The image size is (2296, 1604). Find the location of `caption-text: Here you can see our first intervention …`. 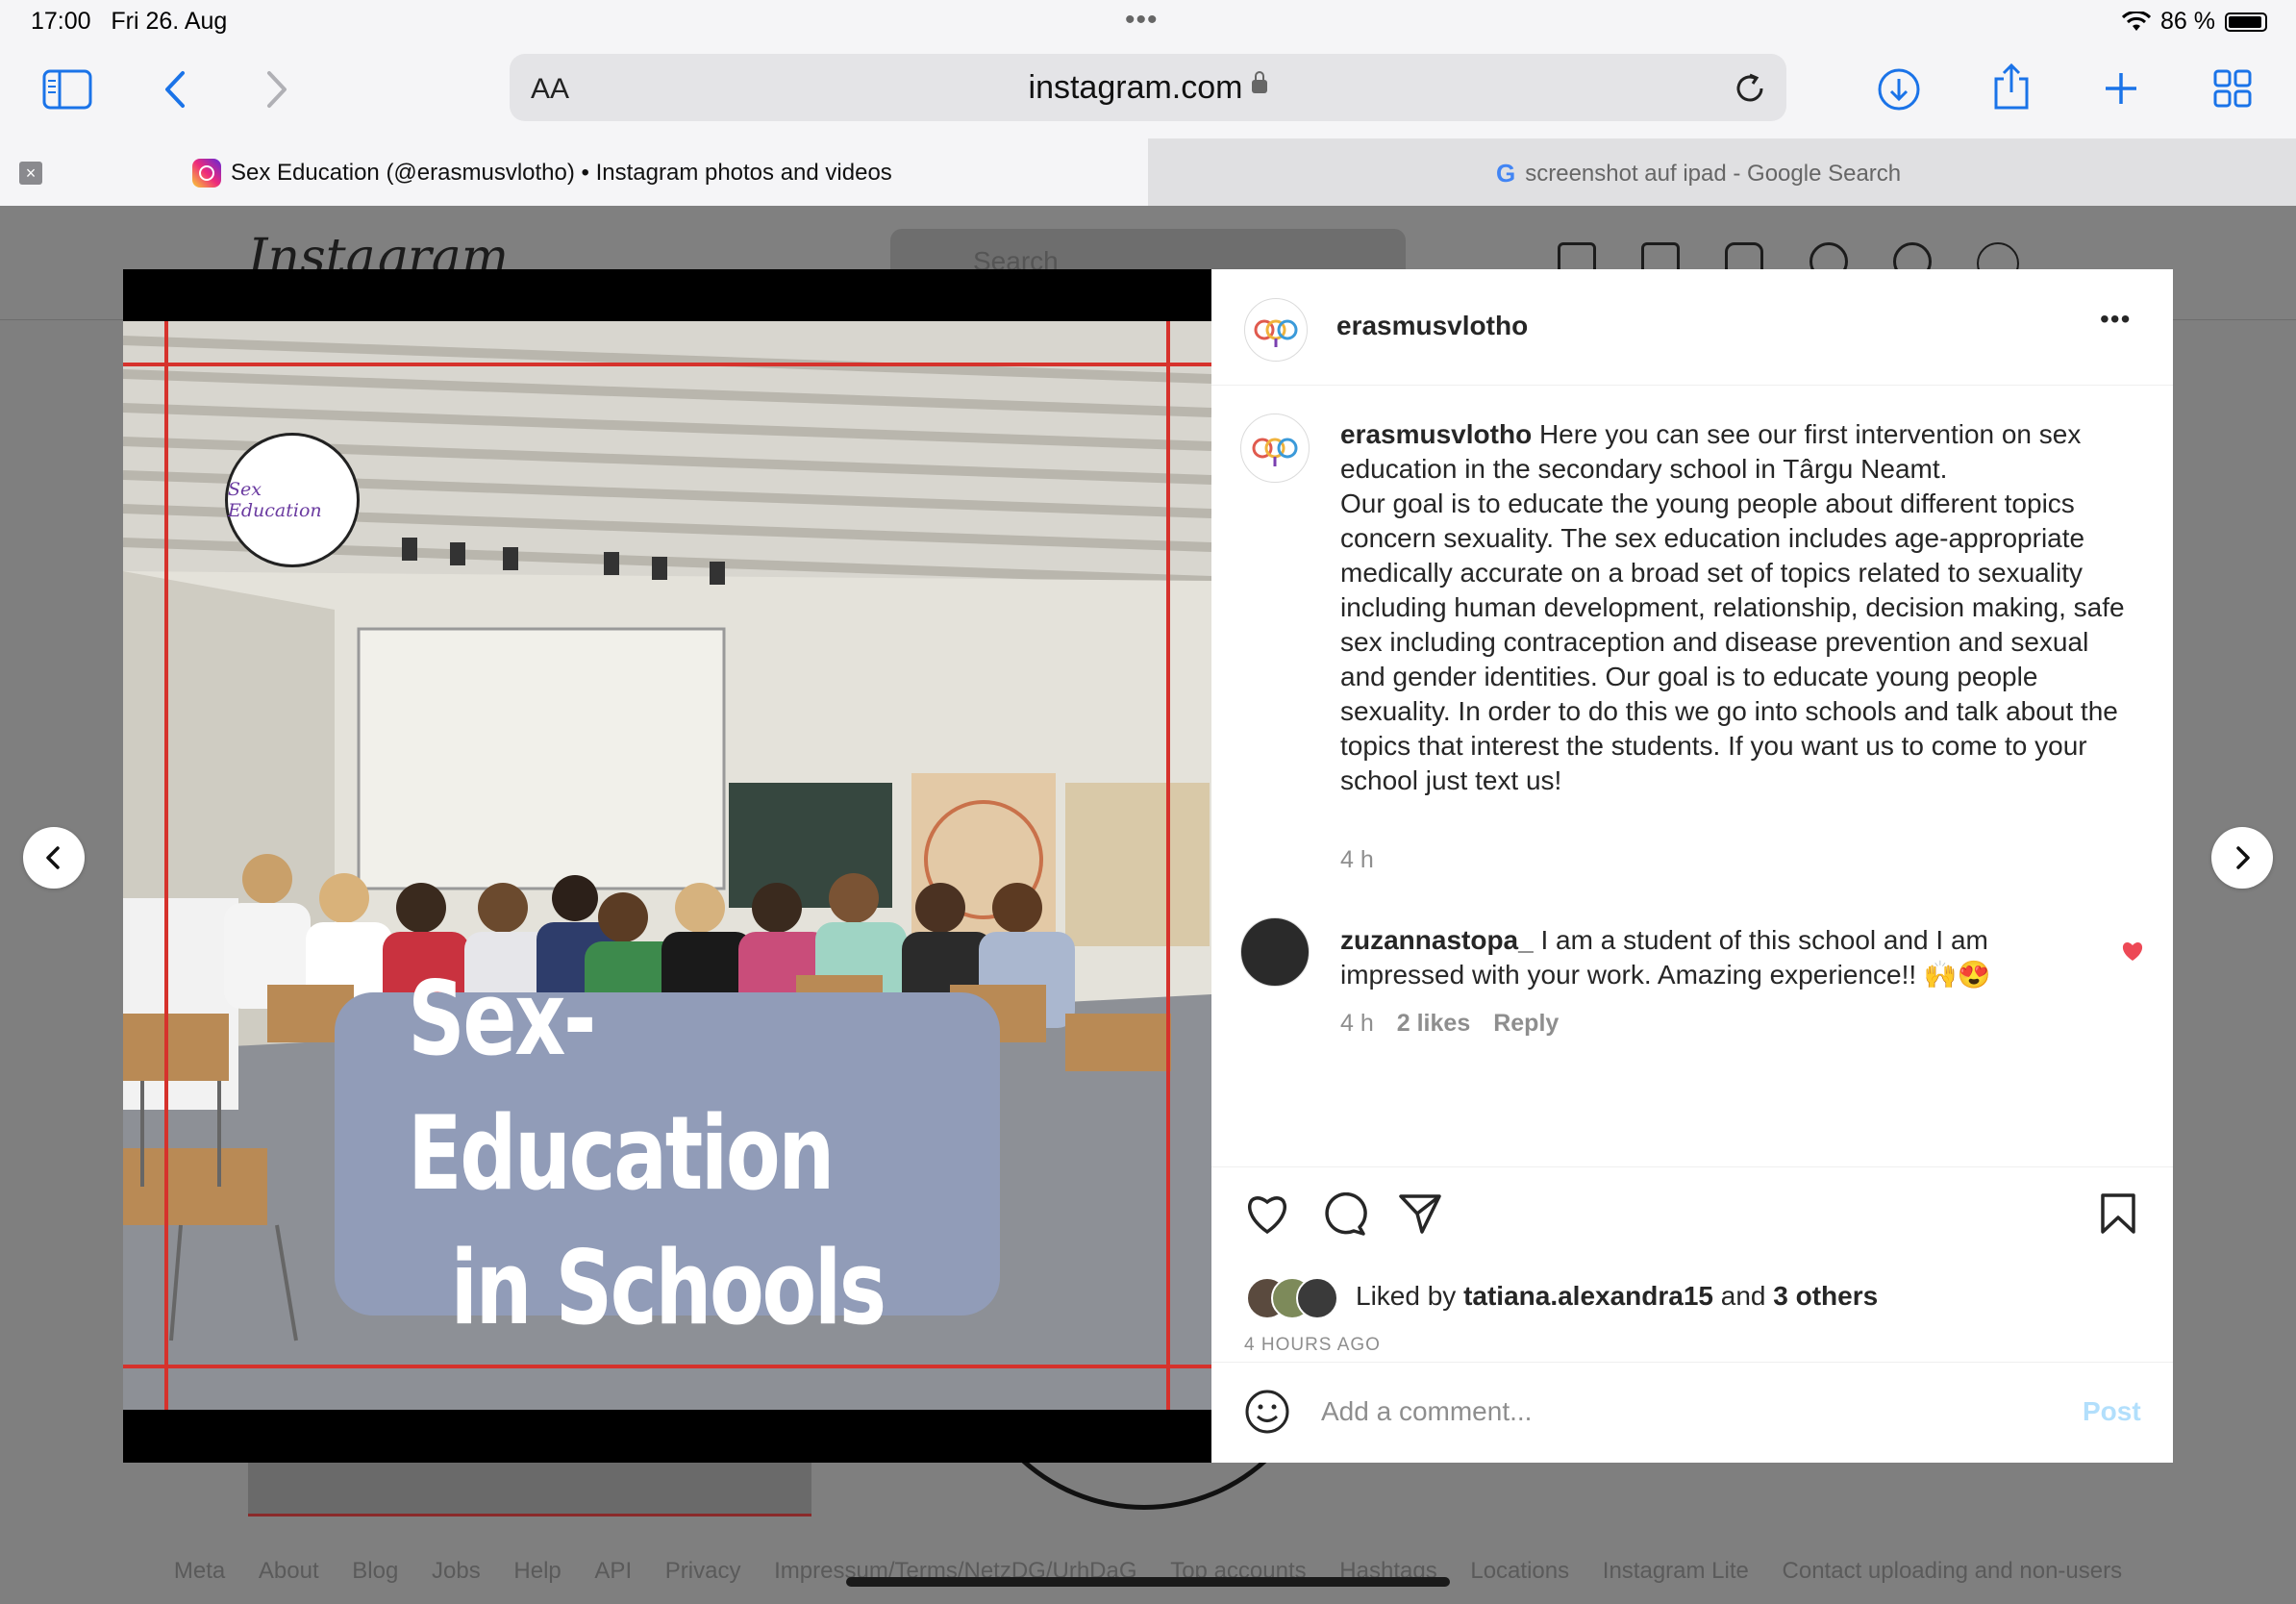

caption-text: Here you can see our first intervention … is located at coordinates (1732, 607).